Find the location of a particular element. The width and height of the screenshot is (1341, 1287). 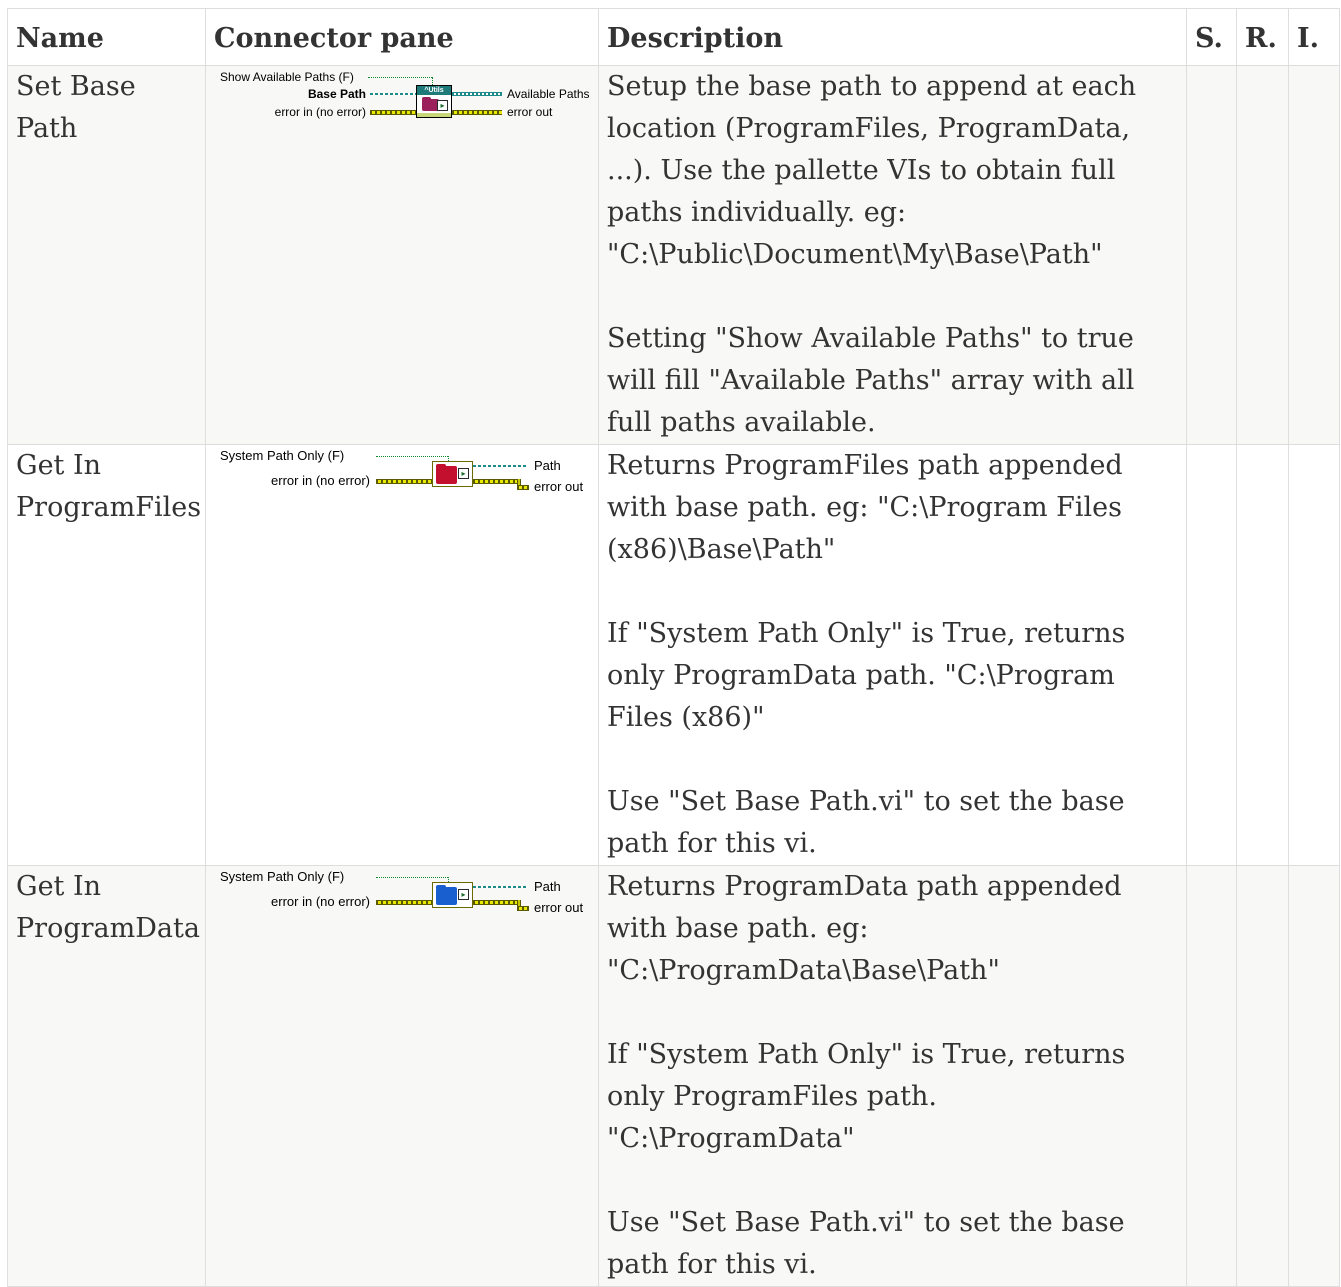

header-s: S. is located at coordinates (1211, 37).